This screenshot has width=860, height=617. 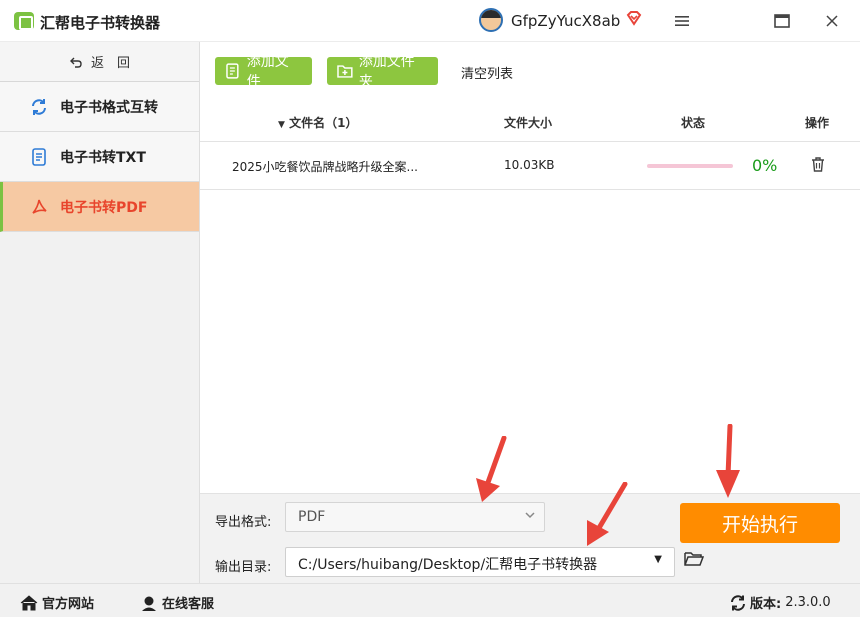 I want to click on avatar, so click(x=491, y=20).